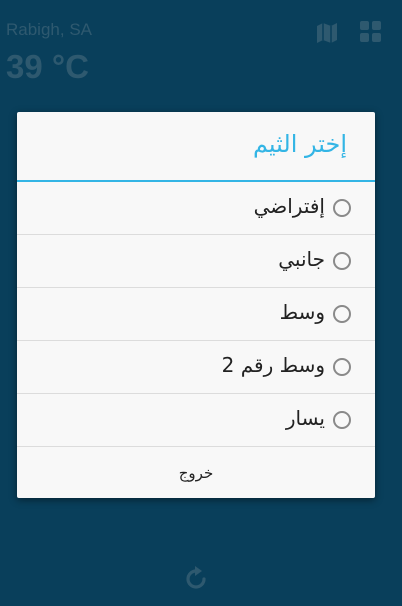 This screenshot has width=402, height=606. What do you see at coordinates (196, 261) in the screenshot?
I see `theme-option-side: جانبي` at bounding box center [196, 261].